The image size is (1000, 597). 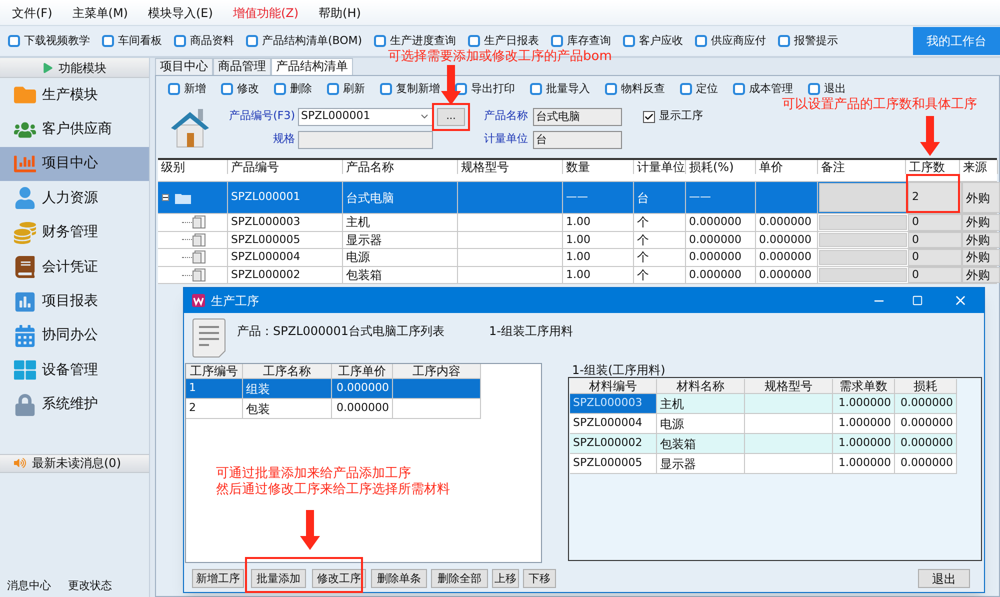 What do you see at coordinates (512, 41) in the screenshot?
I see `toolbar-link: 生产日报表` at bounding box center [512, 41].